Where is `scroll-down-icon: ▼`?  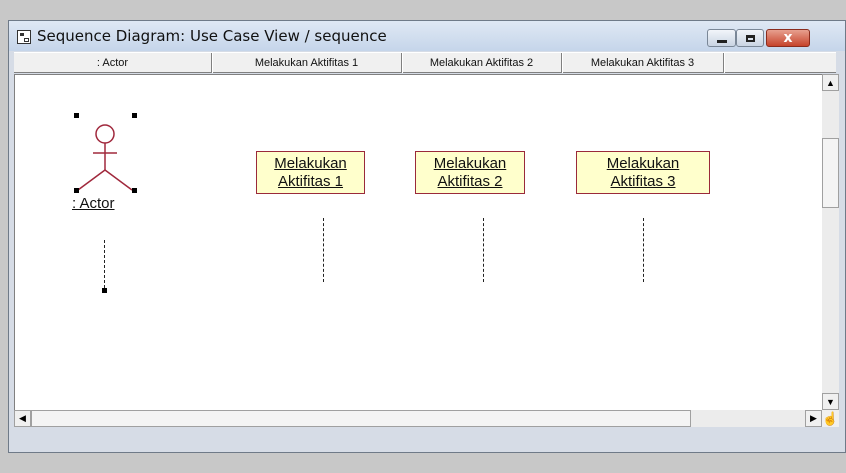 scroll-down-icon: ▼ is located at coordinates (830, 401).